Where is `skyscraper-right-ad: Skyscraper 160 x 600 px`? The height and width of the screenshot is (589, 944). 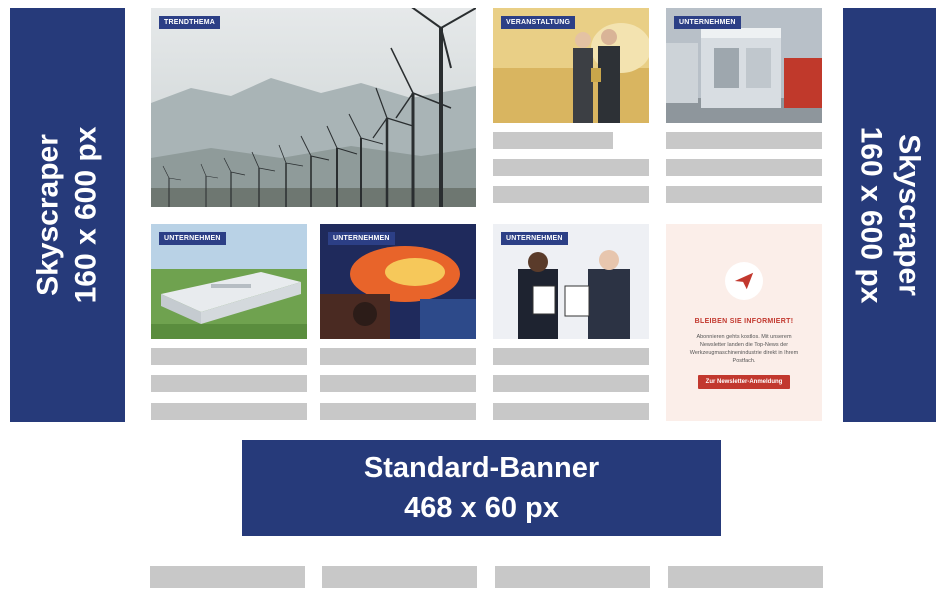
skyscraper-right-ad: Skyscraper 160 x 600 px is located at coordinates (889, 215).